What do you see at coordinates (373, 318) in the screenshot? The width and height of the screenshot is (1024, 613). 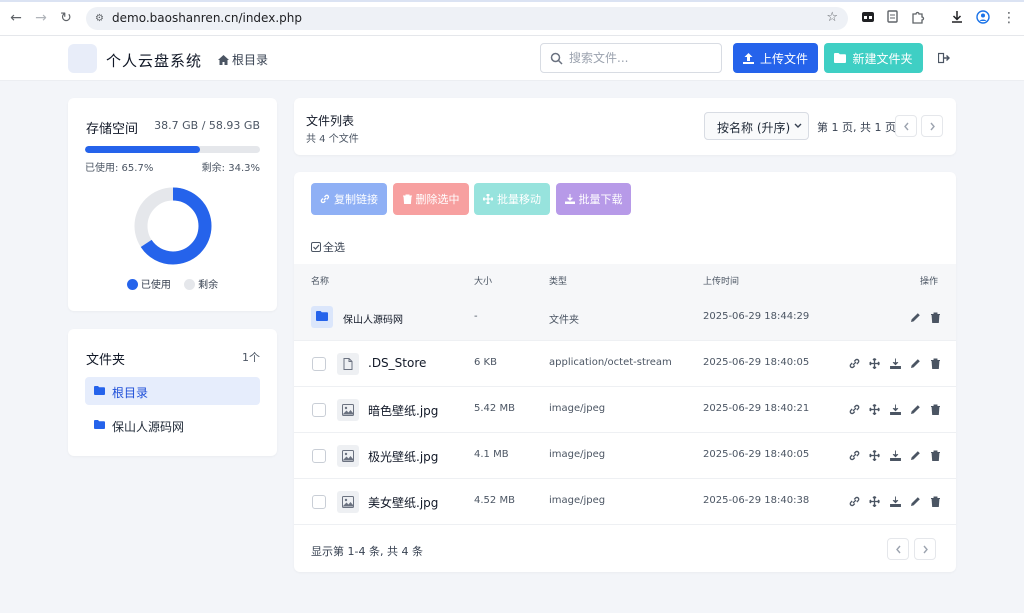 I see `row-name: 保山人源码网` at bounding box center [373, 318].